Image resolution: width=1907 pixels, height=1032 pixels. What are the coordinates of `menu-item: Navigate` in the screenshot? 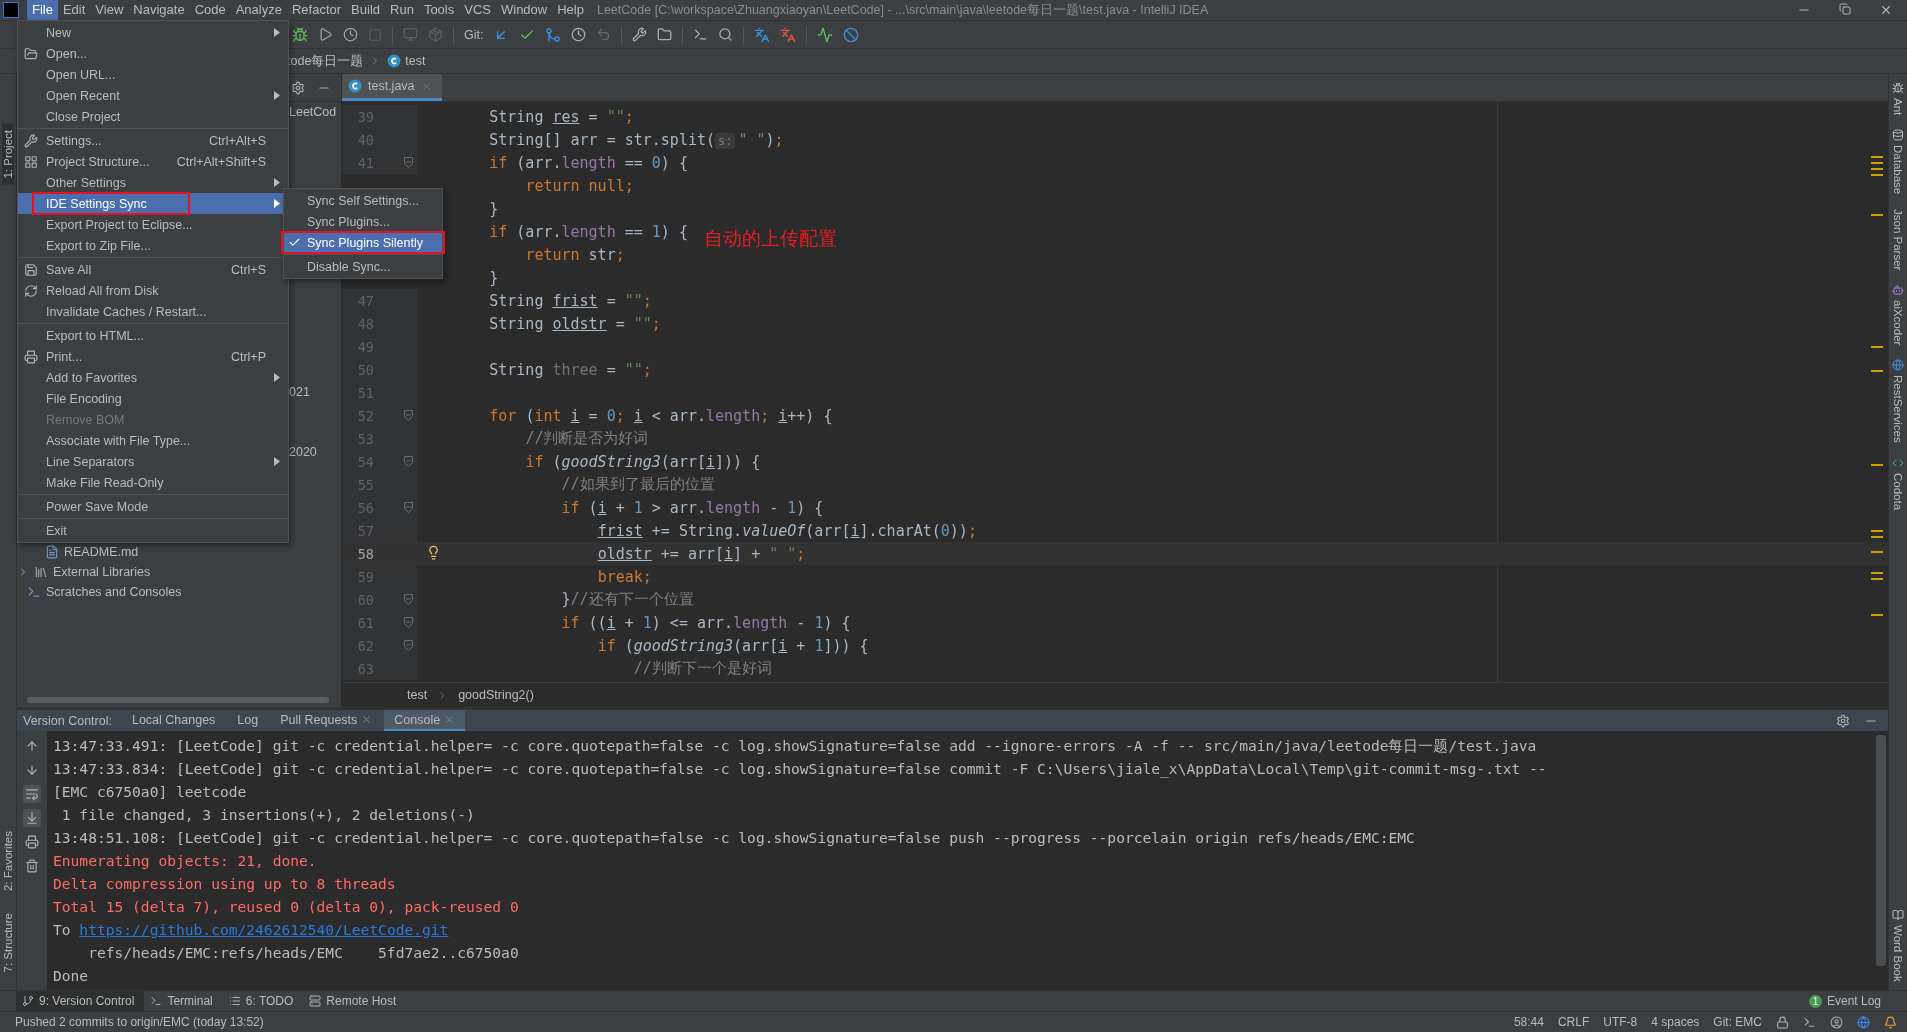 It's located at (159, 10).